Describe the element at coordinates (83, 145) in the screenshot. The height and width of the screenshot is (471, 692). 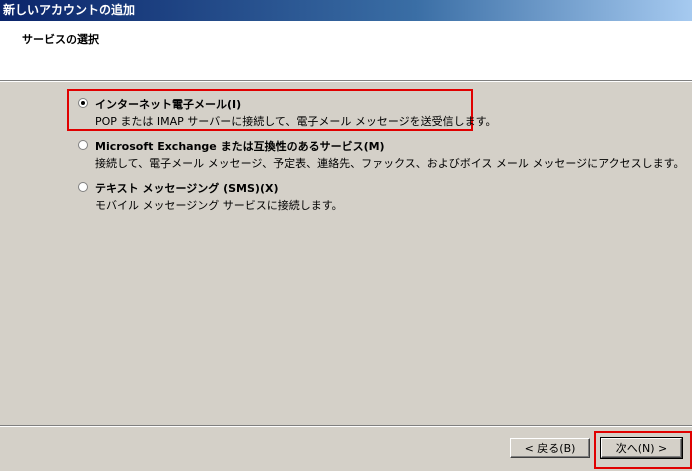
I see `radio-exchange` at that location.